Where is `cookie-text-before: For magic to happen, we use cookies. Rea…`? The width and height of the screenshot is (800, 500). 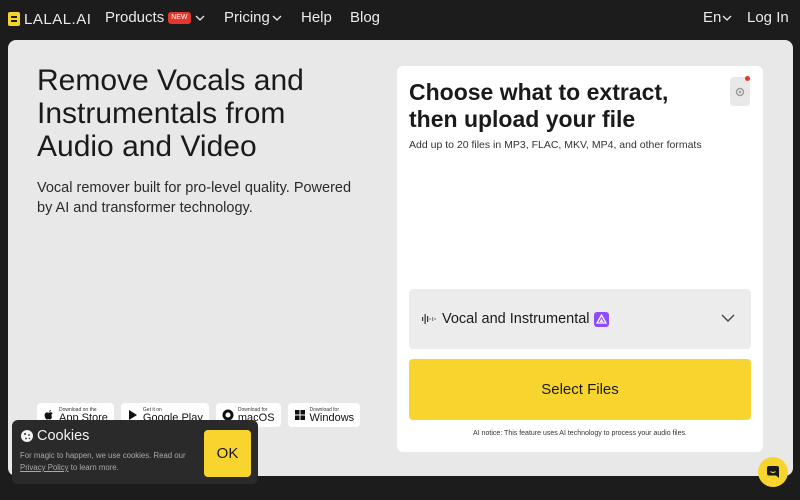 cookie-text-before: For magic to happen, we use cookies. Rea… is located at coordinates (103, 455).